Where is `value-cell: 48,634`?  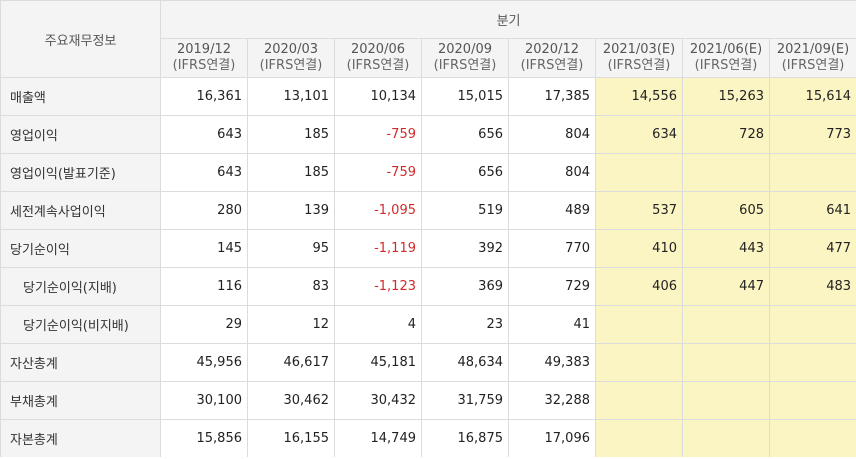
value-cell: 48,634 is located at coordinates (465, 362).